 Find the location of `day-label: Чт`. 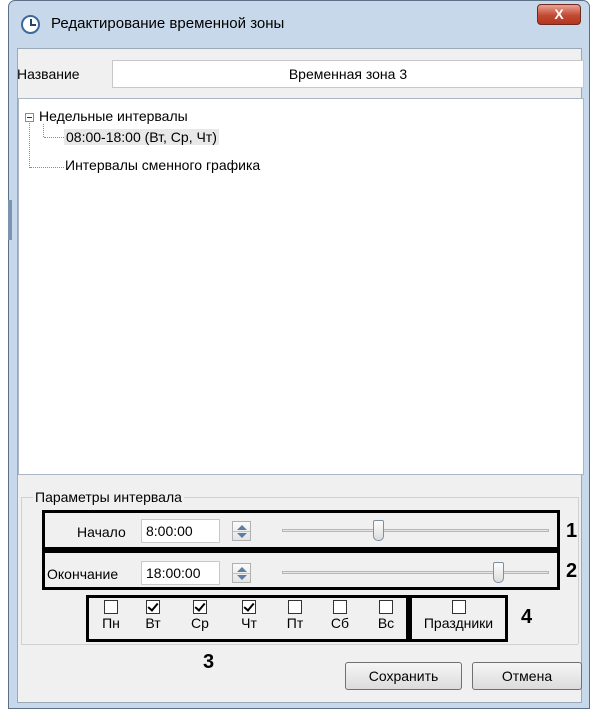

day-label: Чт is located at coordinates (249, 623).